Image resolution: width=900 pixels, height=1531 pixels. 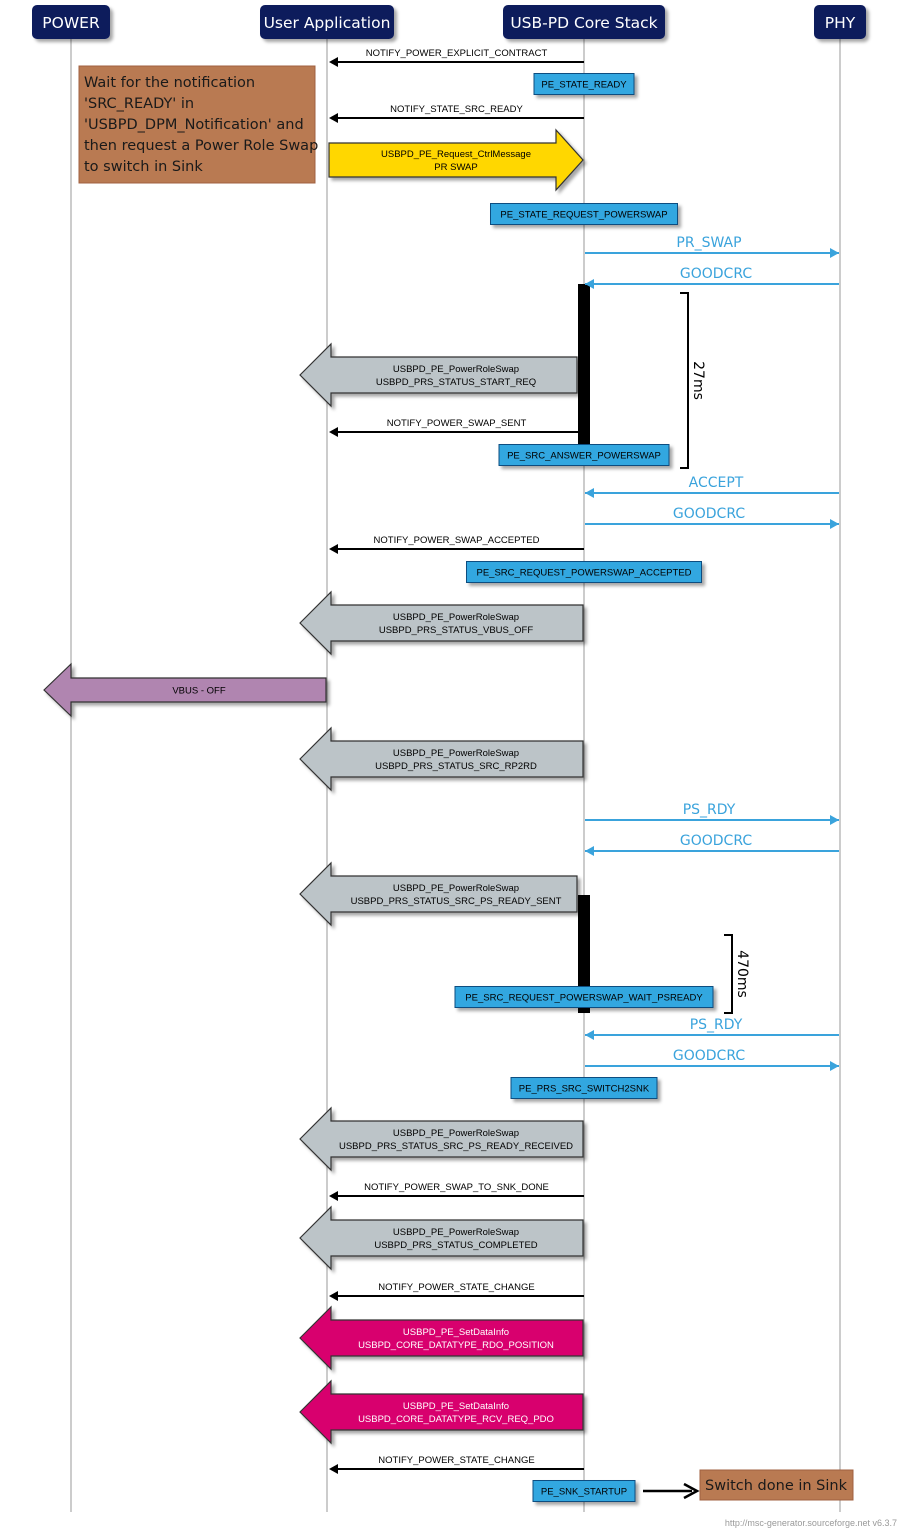 I want to click on timer-label: 27ms, so click(x=698, y=380).